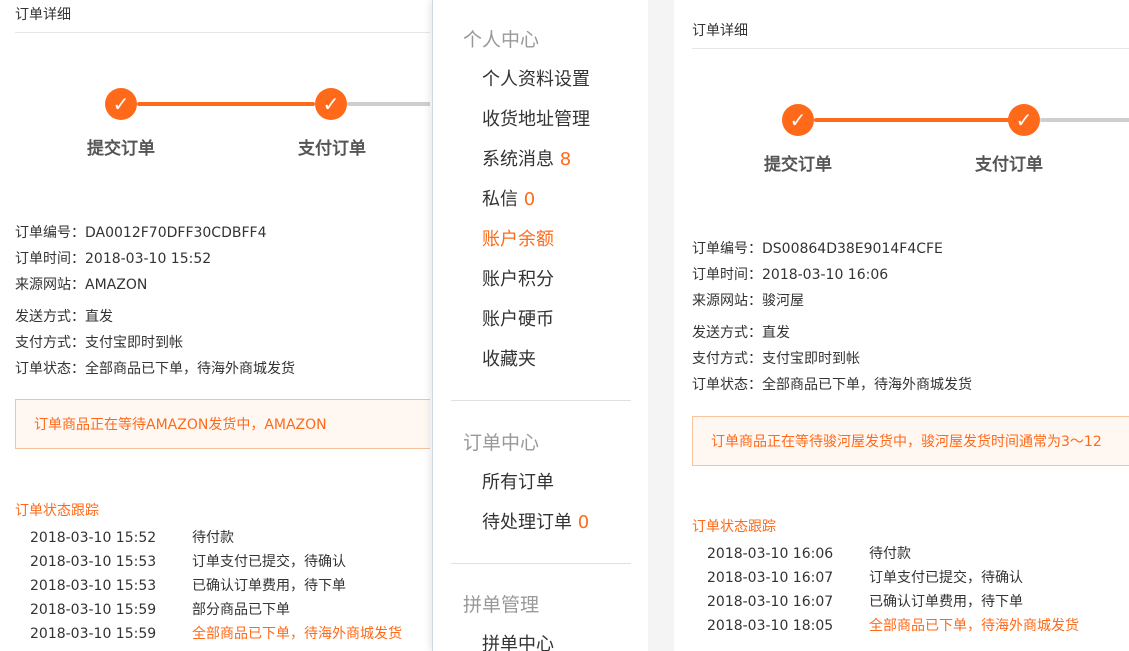 The width and height of the screenshot is (1129, 651). I want to click on tracking-row: 2018-03-10 15:53 已确认订单费用，待下单, so click(188, 586).